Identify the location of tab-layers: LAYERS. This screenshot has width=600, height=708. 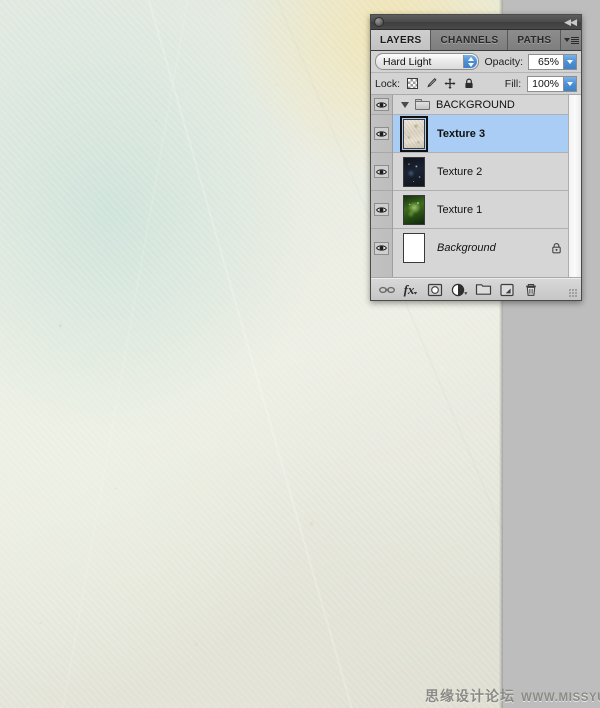
(401, 40).